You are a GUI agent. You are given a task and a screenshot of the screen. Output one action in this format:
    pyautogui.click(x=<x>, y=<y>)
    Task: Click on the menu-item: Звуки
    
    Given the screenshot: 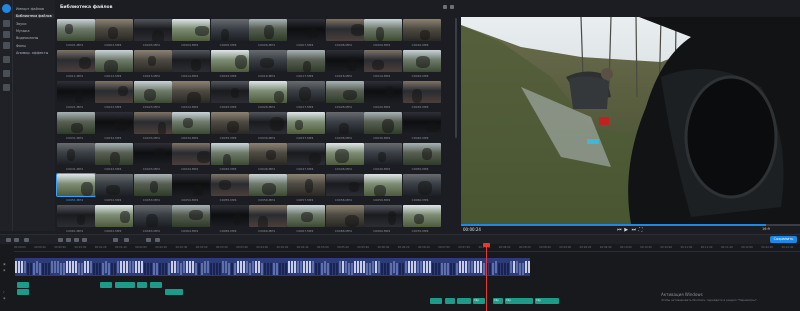 What is the action you would take?
    pyautogui.click(x=21, y=24)
    